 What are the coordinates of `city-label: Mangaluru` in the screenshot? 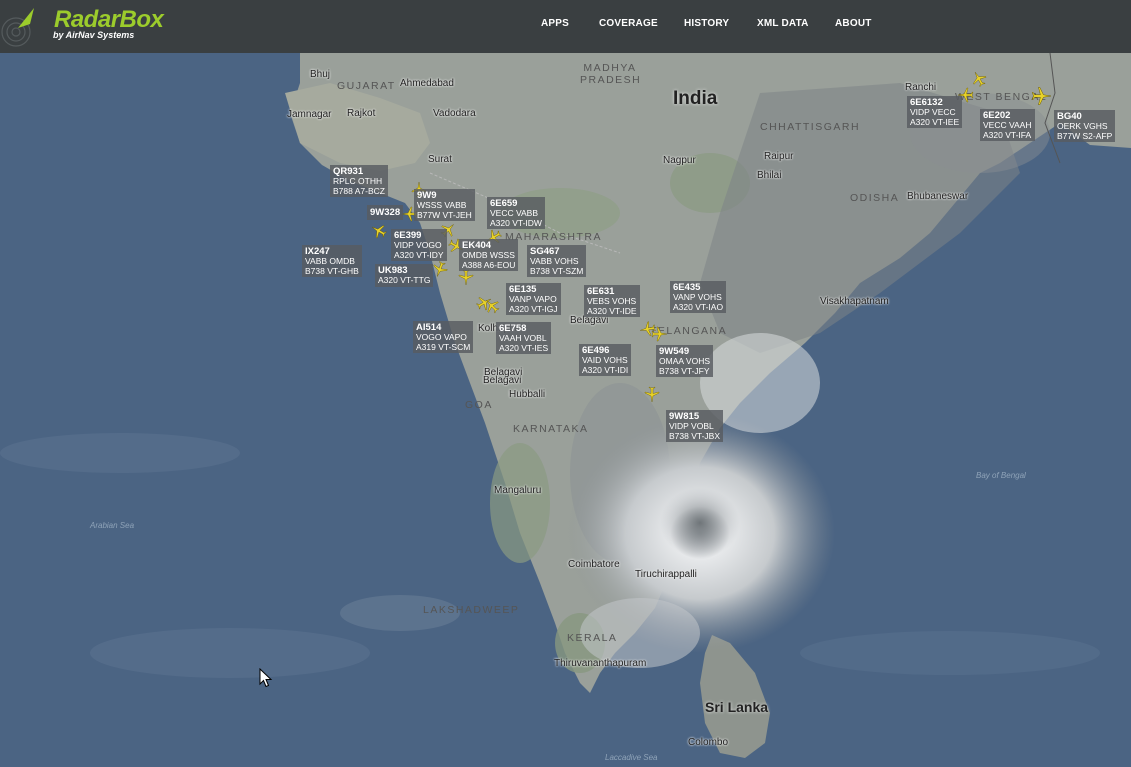 It's located at (518, 490).